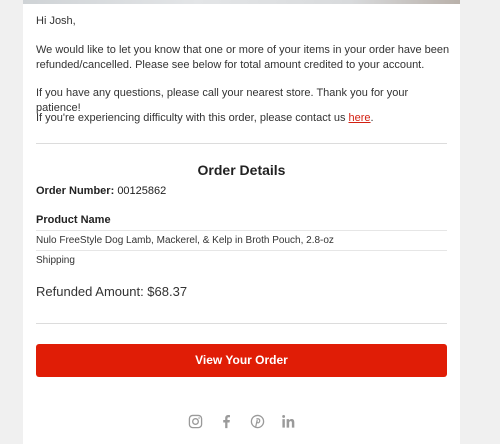 The width and height of the screenshot is (500, 444). Describe the element at coordinates (241, 360) in the screenshot. I see `view-order-button: View Your Order` at that location.